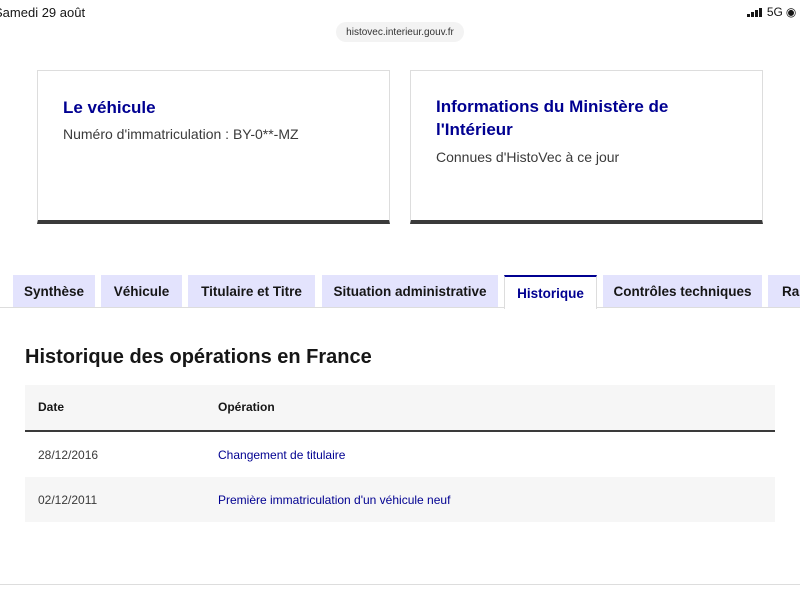 This screenshot has height=600, width=800. Describe the element at coordinates (754, 12) in the screenshot. I see `signal-icon` at that location.